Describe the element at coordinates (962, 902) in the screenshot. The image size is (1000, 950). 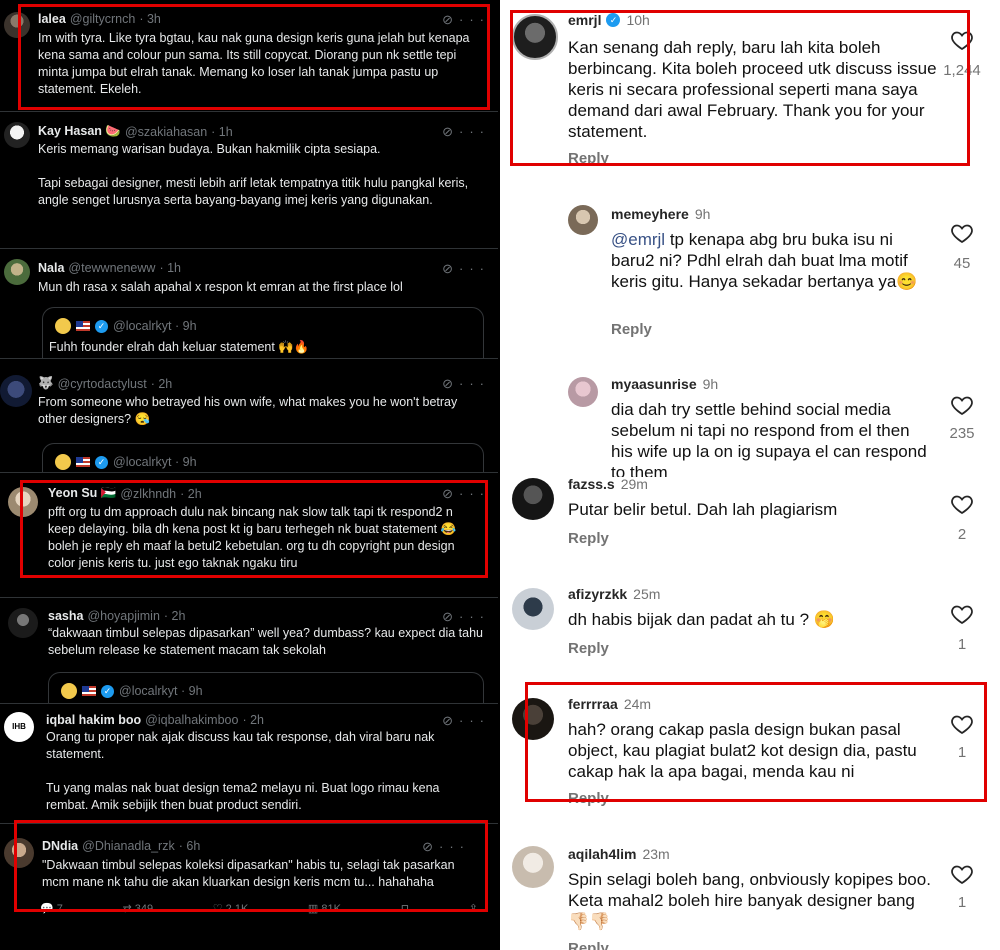
I see `like-count: 1` at that location.